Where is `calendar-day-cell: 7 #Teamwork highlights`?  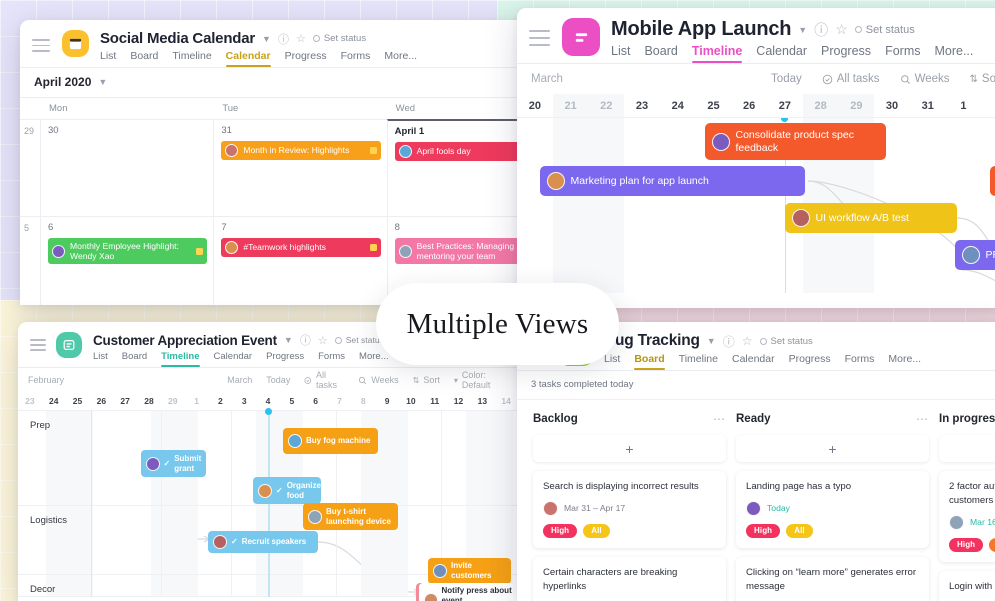
calendar-day-cell: 7 #Teamwork highlights is located at coordinates (299, 261).